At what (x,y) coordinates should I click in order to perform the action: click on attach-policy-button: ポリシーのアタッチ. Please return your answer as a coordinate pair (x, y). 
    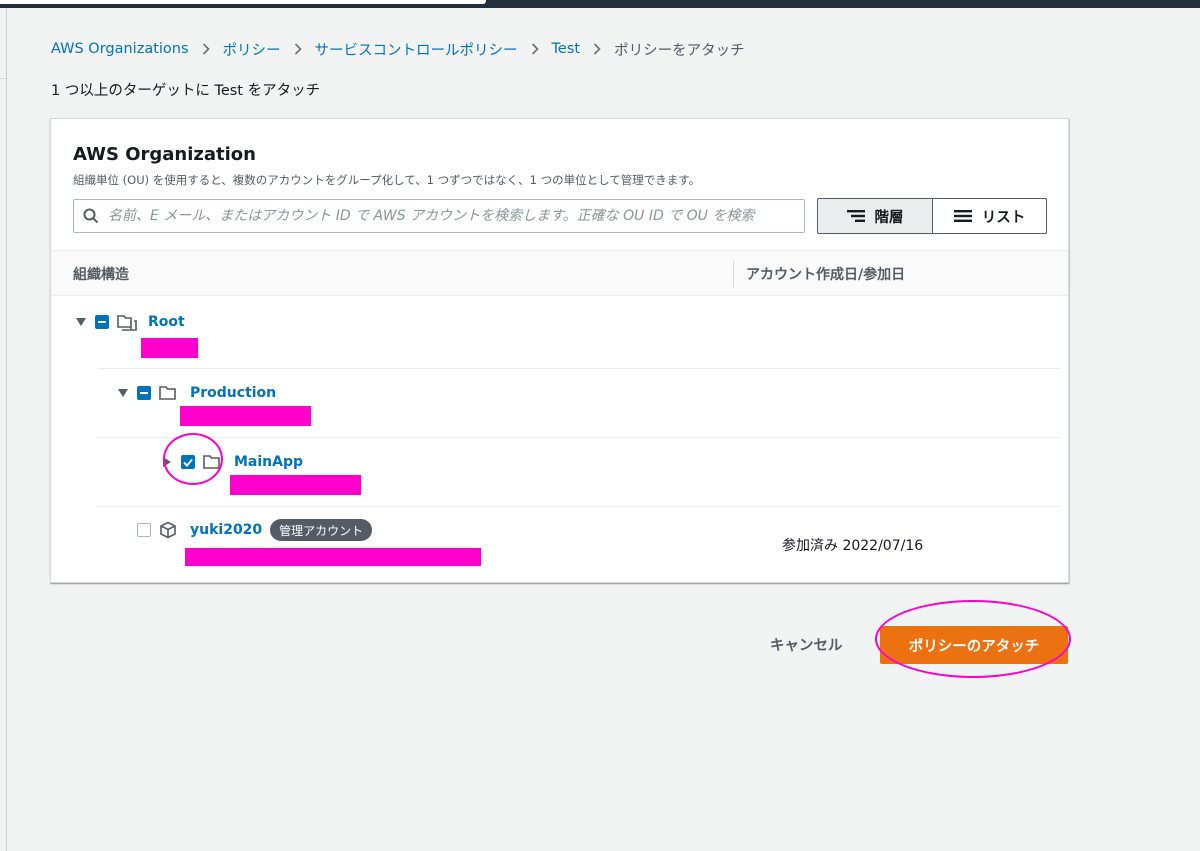
    Looking at the image, I should click on (974, 645).